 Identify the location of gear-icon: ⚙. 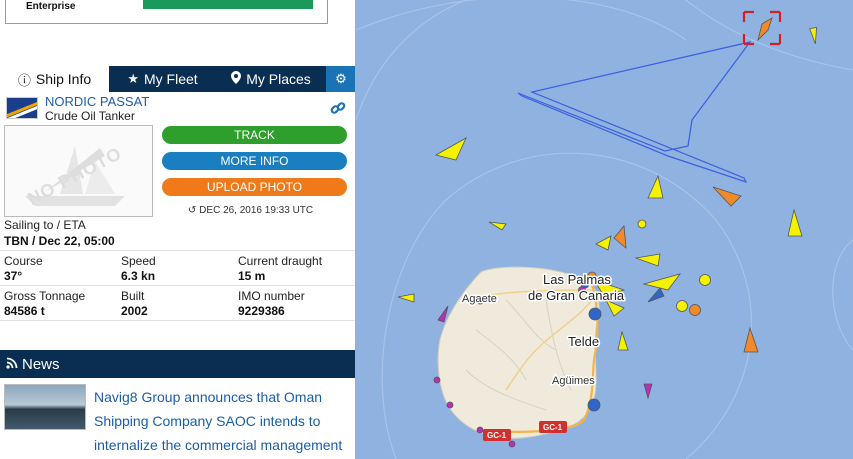
(341, 78).